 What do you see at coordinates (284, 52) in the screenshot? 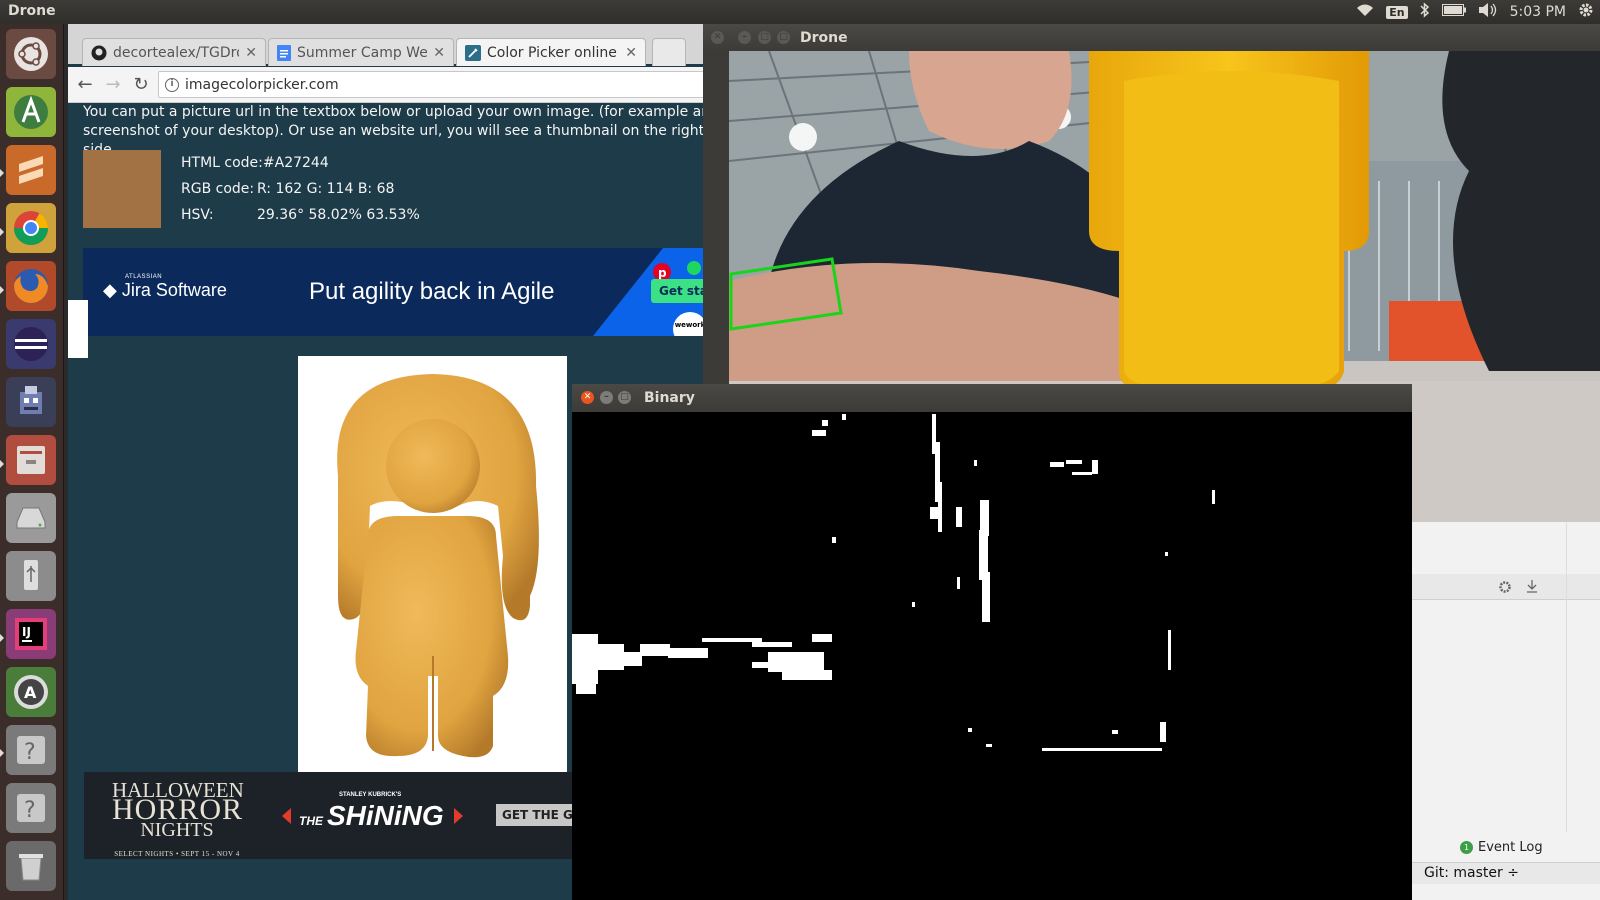
I see `google-docs-icon` at bounding box center [284, 52].